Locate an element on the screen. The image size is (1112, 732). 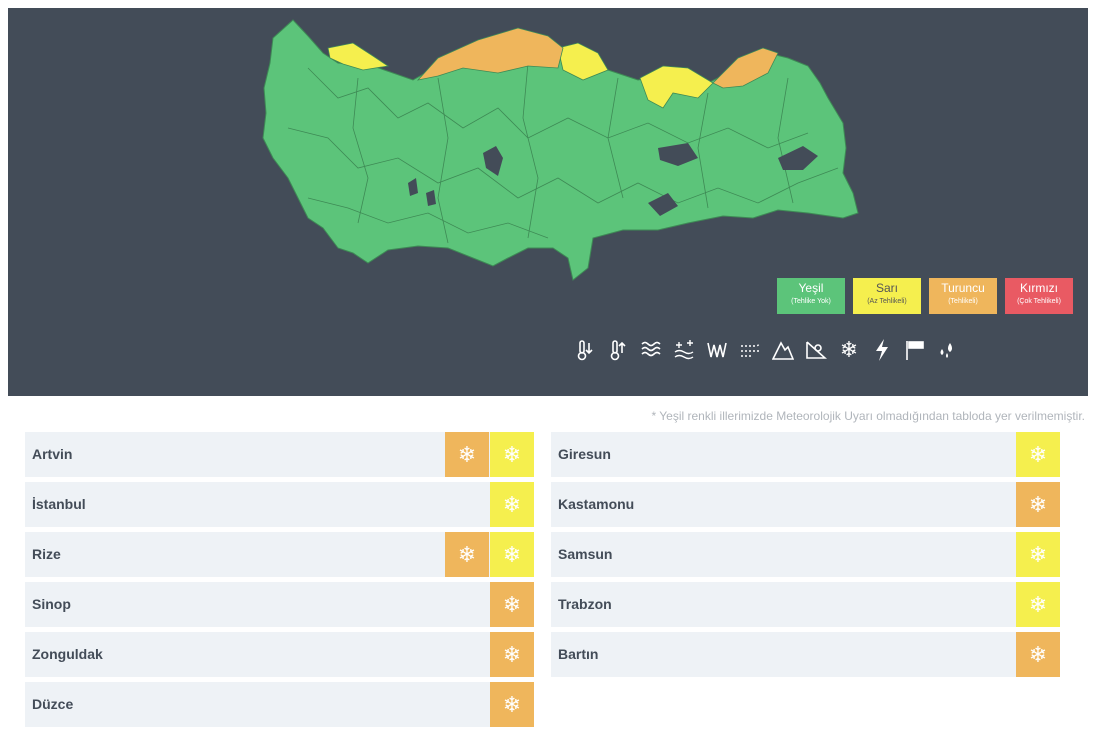
table-row: Giresun ❄ is located at coordinates (805, 454).